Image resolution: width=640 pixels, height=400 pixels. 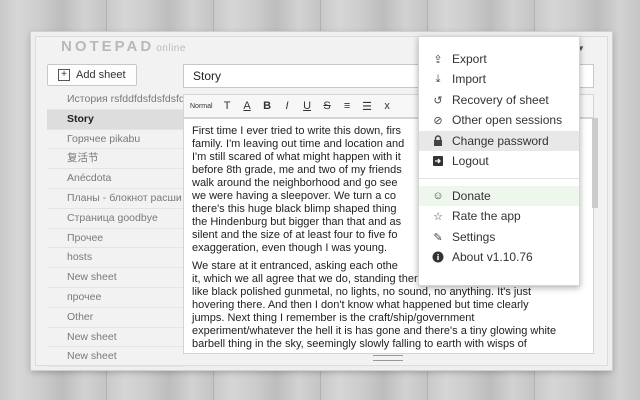 What do you see at coordinates (438, 141) in the screenshot?
I see `lock-icon` at bounding box center [438, 141].